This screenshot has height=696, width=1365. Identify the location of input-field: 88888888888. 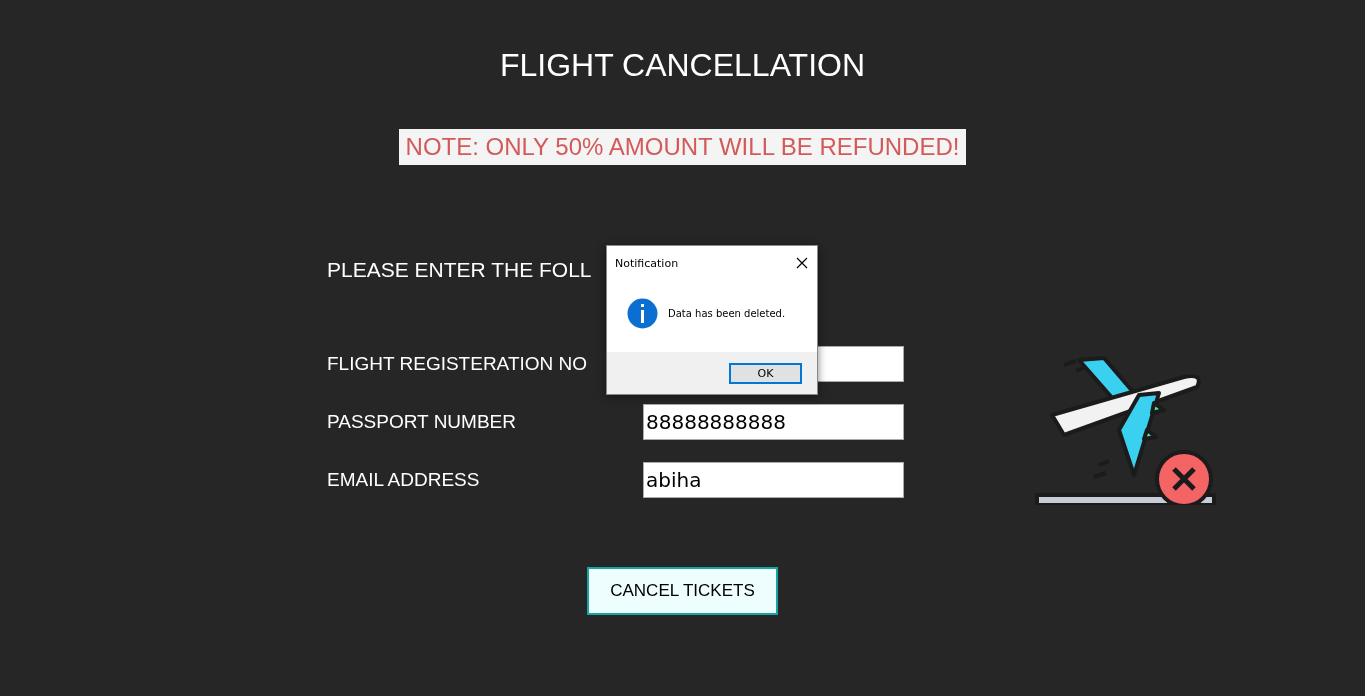
(773, 422).